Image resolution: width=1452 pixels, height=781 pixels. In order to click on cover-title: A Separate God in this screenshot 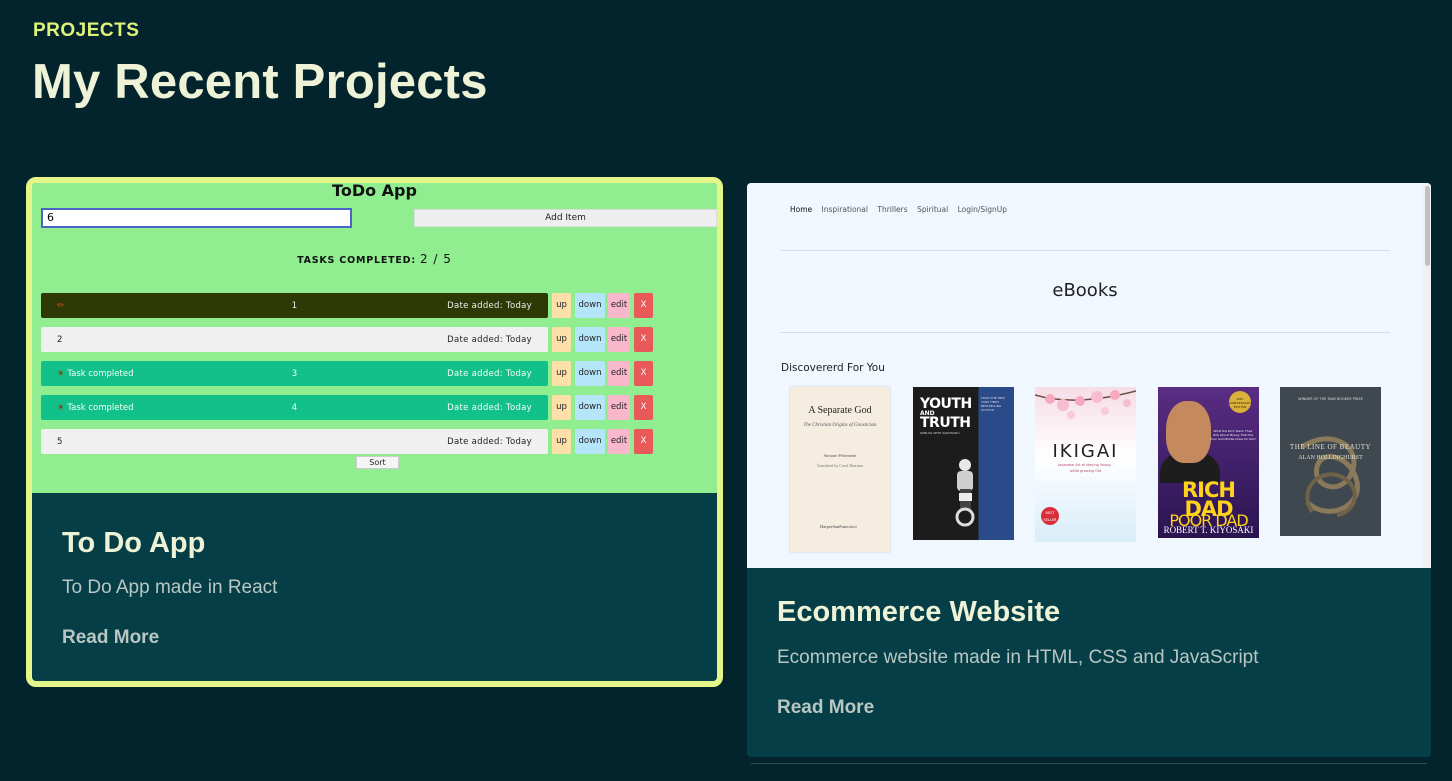, I will do `click(840, 410)`.